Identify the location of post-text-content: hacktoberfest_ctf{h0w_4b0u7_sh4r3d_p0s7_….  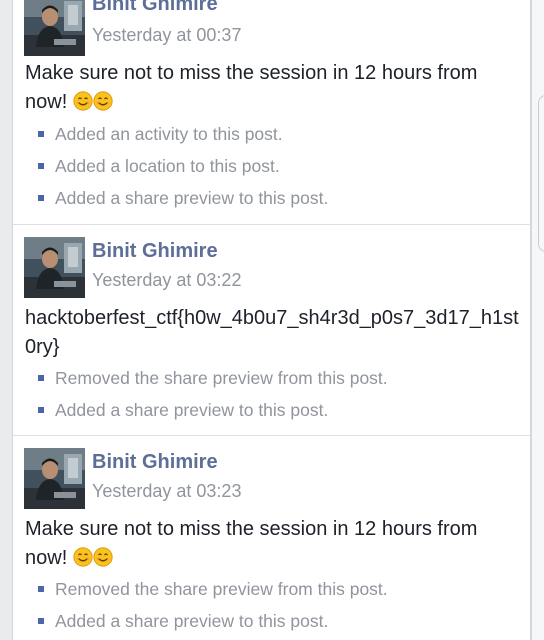
(272, 332).